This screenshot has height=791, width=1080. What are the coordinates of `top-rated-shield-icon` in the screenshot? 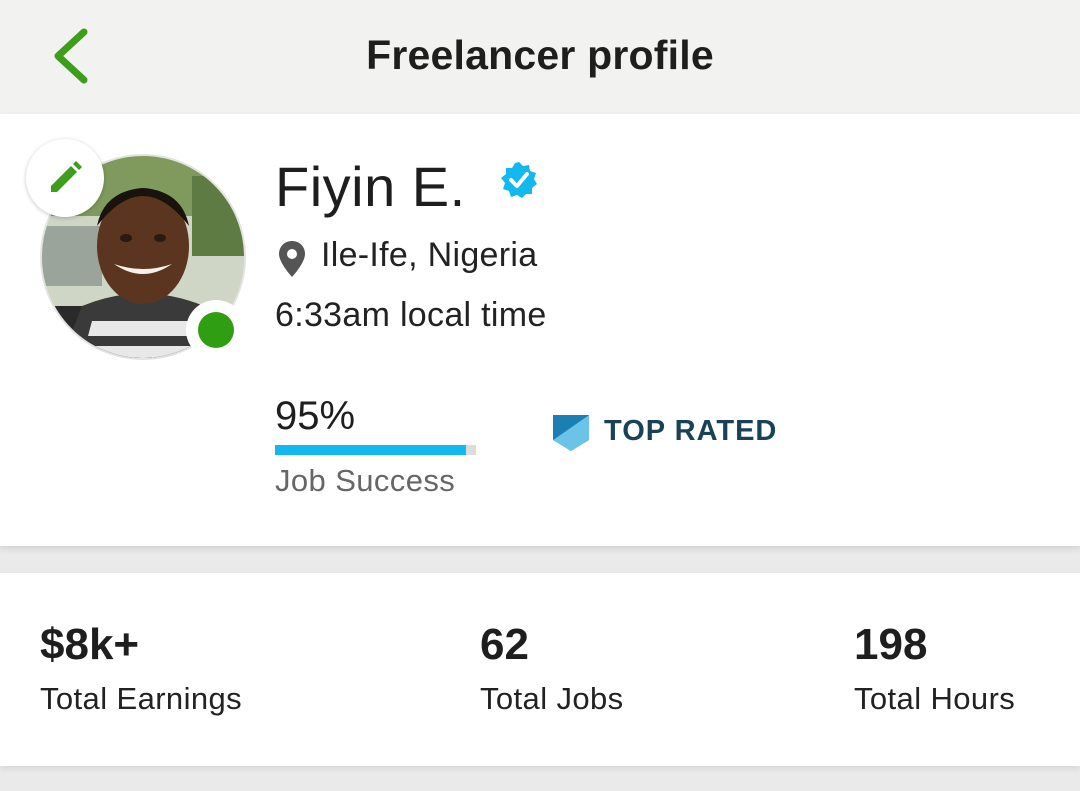 It's located at (571, 433).